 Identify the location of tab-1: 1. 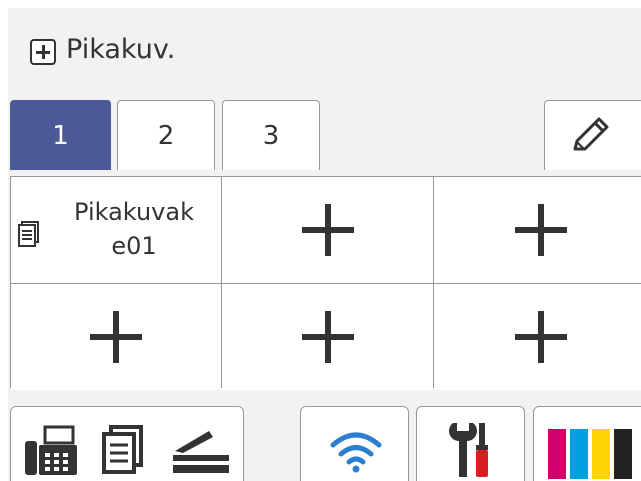
(60, 135).